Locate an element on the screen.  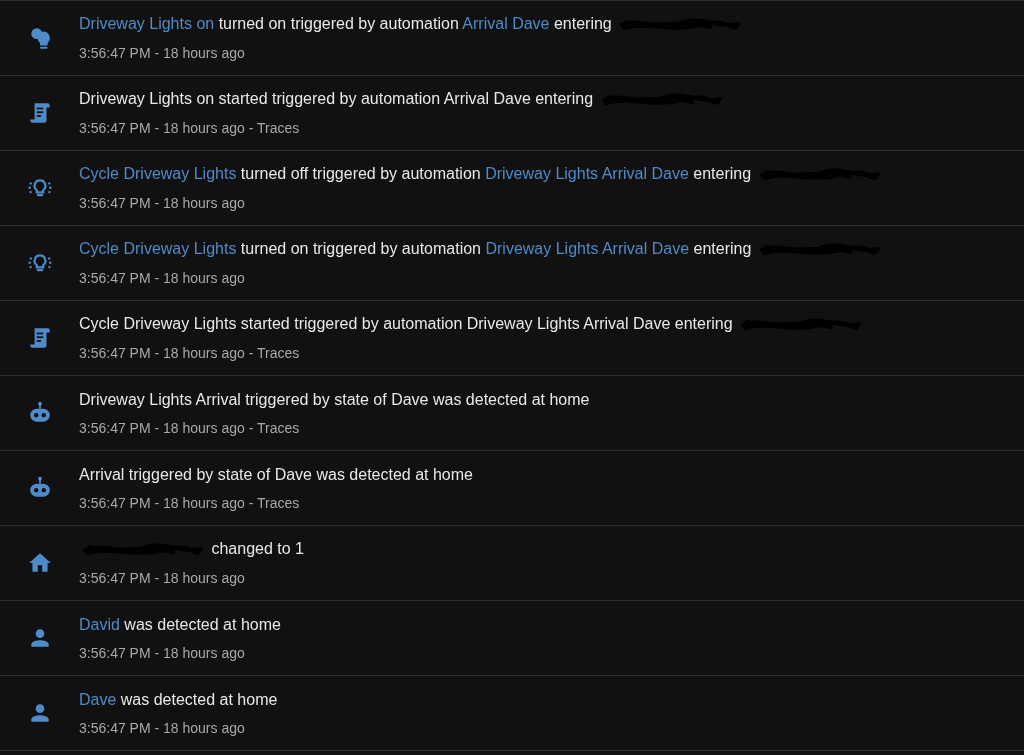
log-message: Dave was detected at home is located at coordinates (178, 699).